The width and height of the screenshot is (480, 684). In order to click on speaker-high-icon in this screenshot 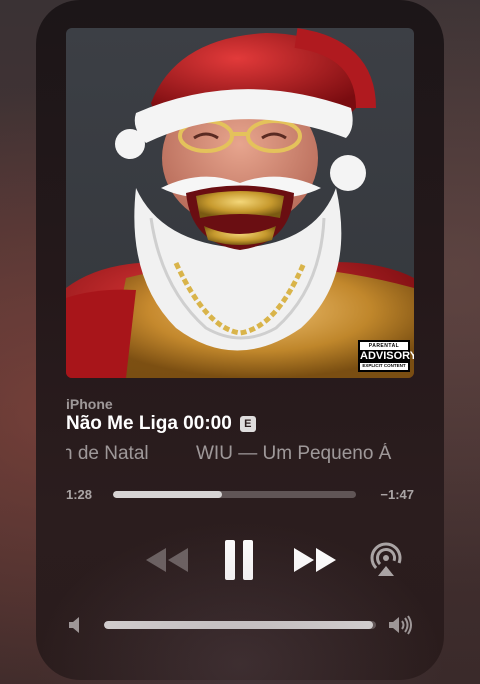, I will do `click(400, 625)`.